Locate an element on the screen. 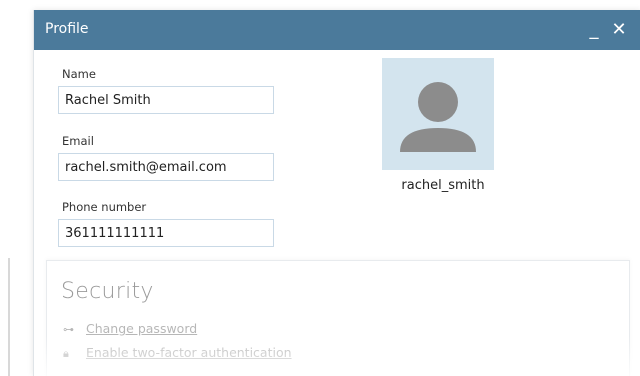 The height and width of the screenshot is (376, 640). user-silhouette-icon is located at coordinates (438, 117).